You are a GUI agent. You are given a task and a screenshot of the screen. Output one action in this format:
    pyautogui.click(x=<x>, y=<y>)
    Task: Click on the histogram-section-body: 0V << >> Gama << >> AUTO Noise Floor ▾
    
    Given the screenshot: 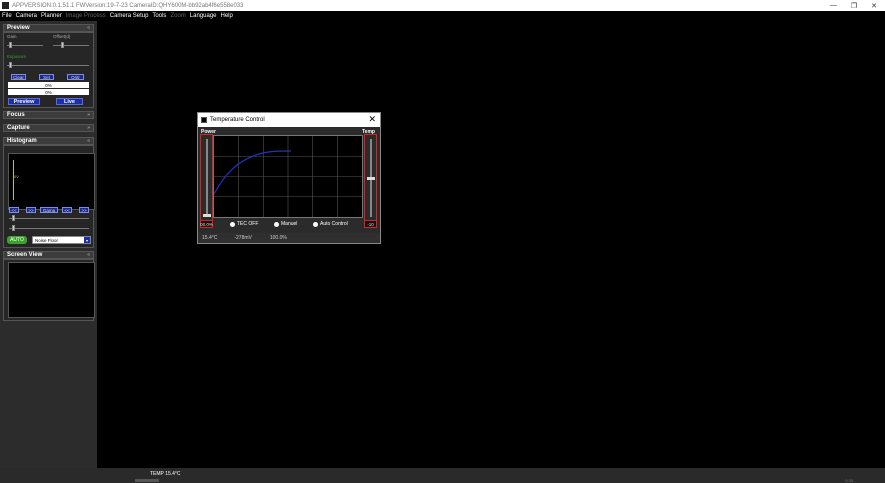 What is the action you would take?
    pyautogui.click(x=49, y=196)
    